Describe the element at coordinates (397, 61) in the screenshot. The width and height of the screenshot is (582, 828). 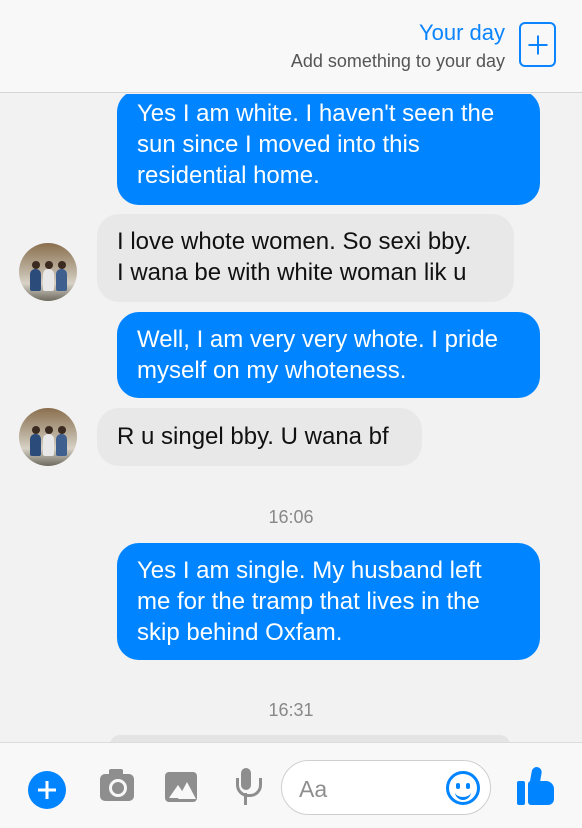
I see `your-day-subtitle: Add something to your day` at that location.